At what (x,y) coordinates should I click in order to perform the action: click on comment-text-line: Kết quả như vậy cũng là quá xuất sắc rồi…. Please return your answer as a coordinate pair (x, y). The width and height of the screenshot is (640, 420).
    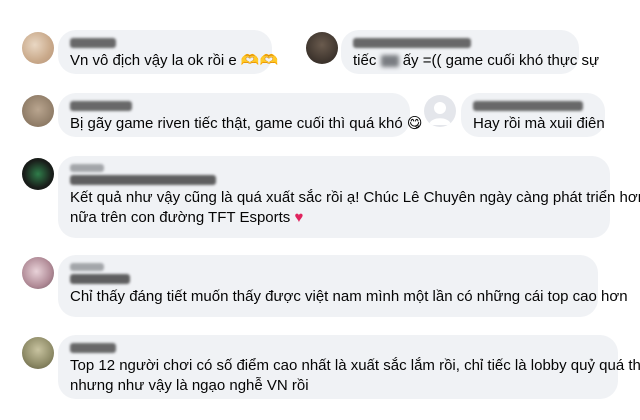
    Looking at the image, I should click on (355, 197).